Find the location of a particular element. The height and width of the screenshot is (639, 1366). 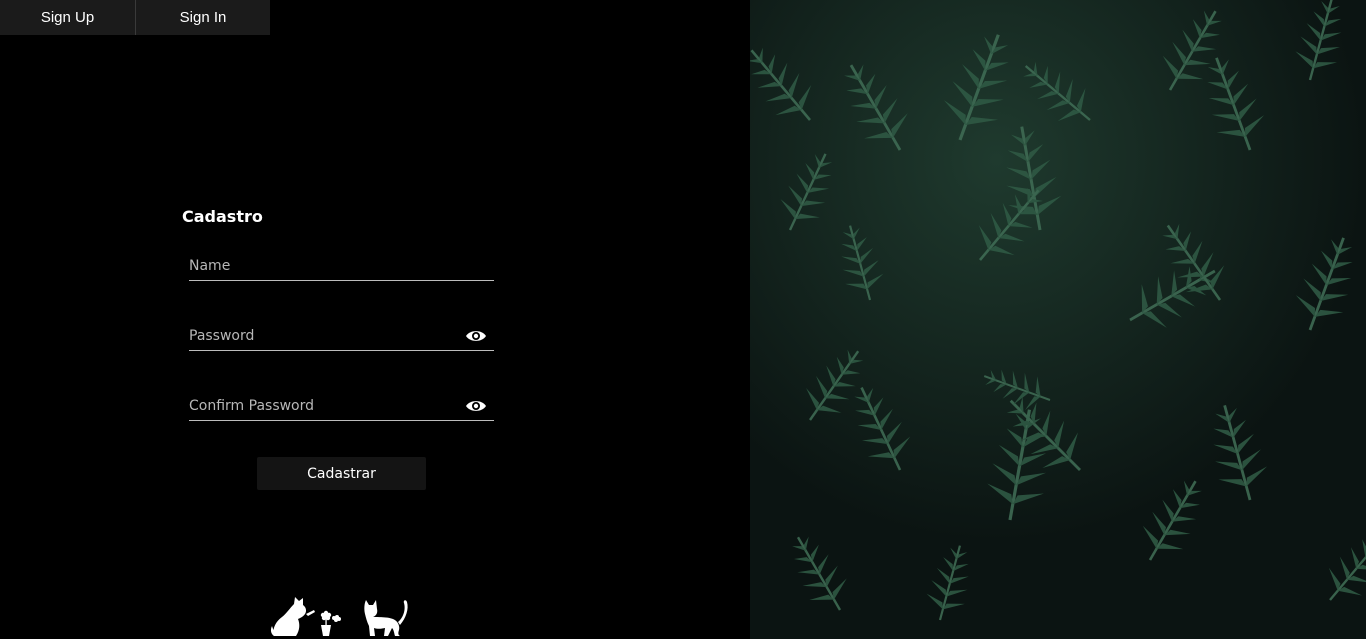

tab-sign-in: Sign In is located at coordinates (202, 17).